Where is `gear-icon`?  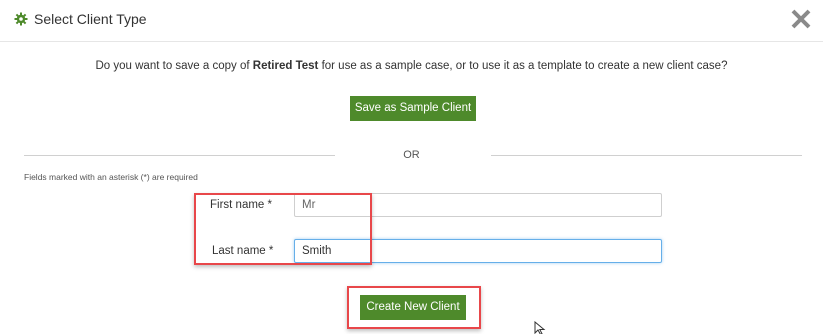
gear-icon is located at coordinates (21, 19).